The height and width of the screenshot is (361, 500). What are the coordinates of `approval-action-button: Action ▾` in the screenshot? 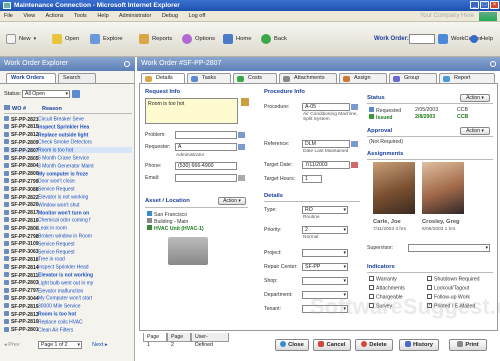 It's located at (475, 131).